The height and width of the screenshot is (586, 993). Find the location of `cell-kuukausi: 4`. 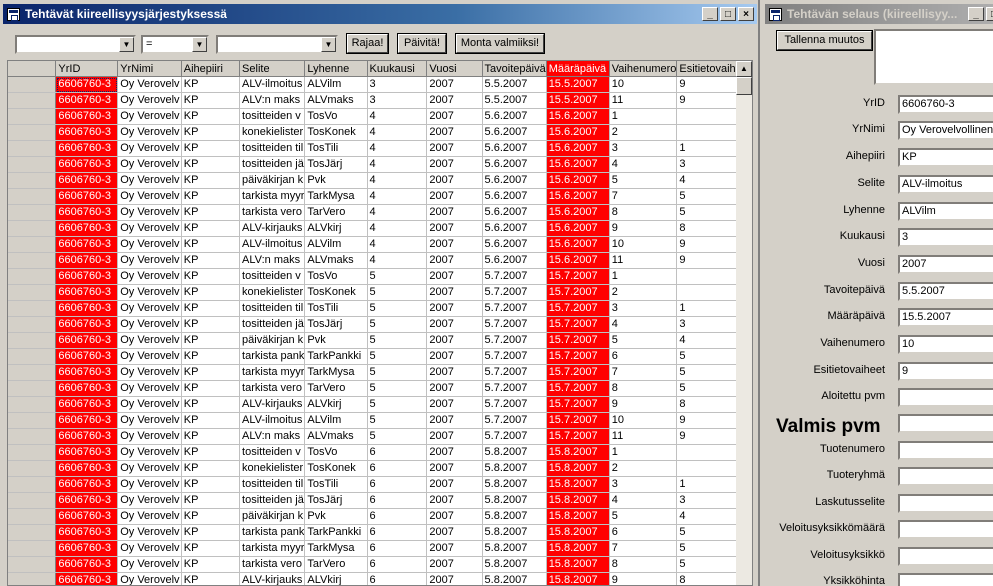

cell-kuukausi: 4 is located at coordinates (397, 228).